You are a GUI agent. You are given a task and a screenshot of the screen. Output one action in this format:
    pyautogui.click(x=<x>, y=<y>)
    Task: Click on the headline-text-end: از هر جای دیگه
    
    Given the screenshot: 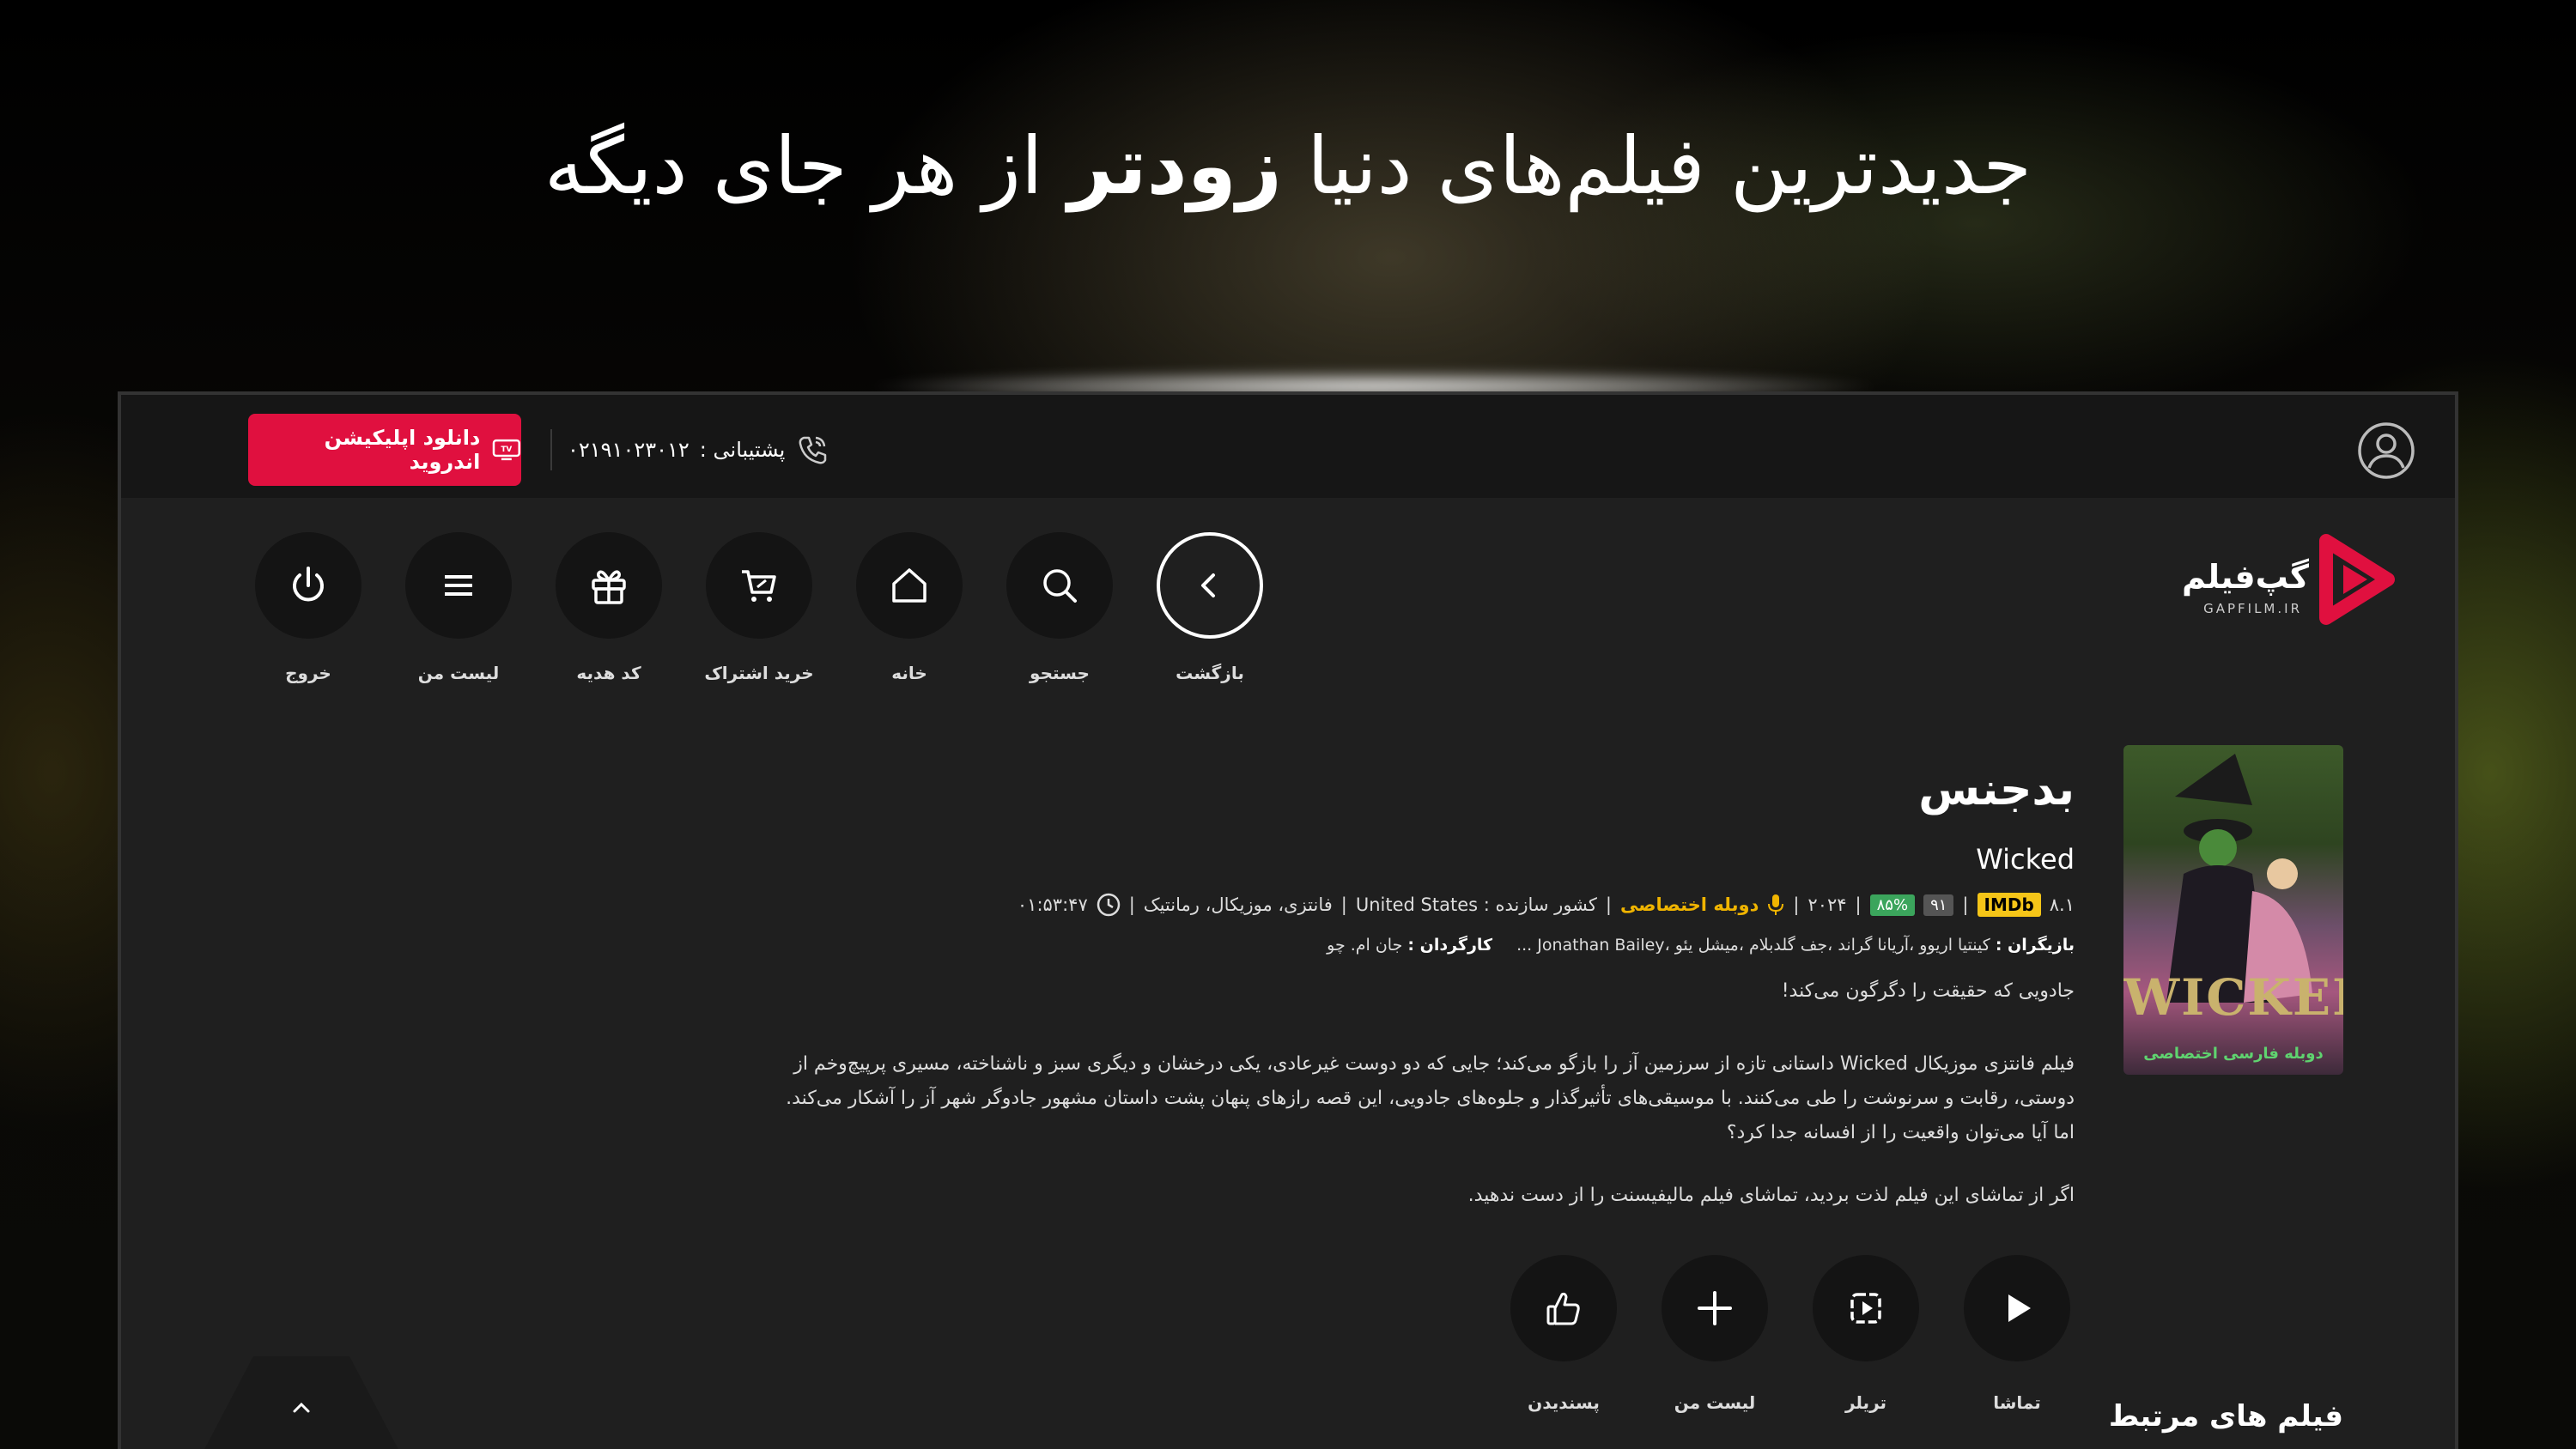 What is the action you would take?
    pyautogui.click(x=806, y=166)
    